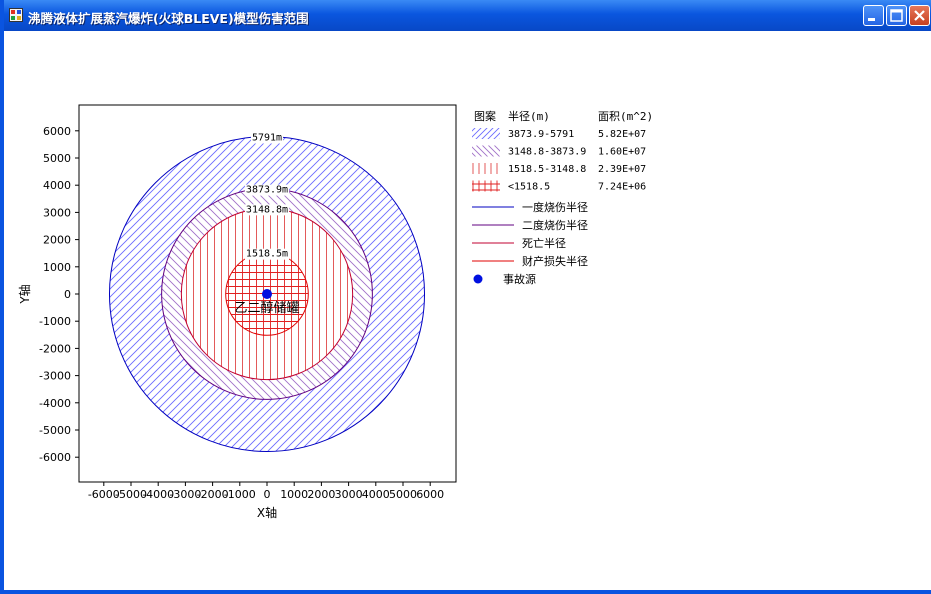 This screenshot has width=931, height=594. I want to click on y-tick-label-12: -6000, so click(55, 457).